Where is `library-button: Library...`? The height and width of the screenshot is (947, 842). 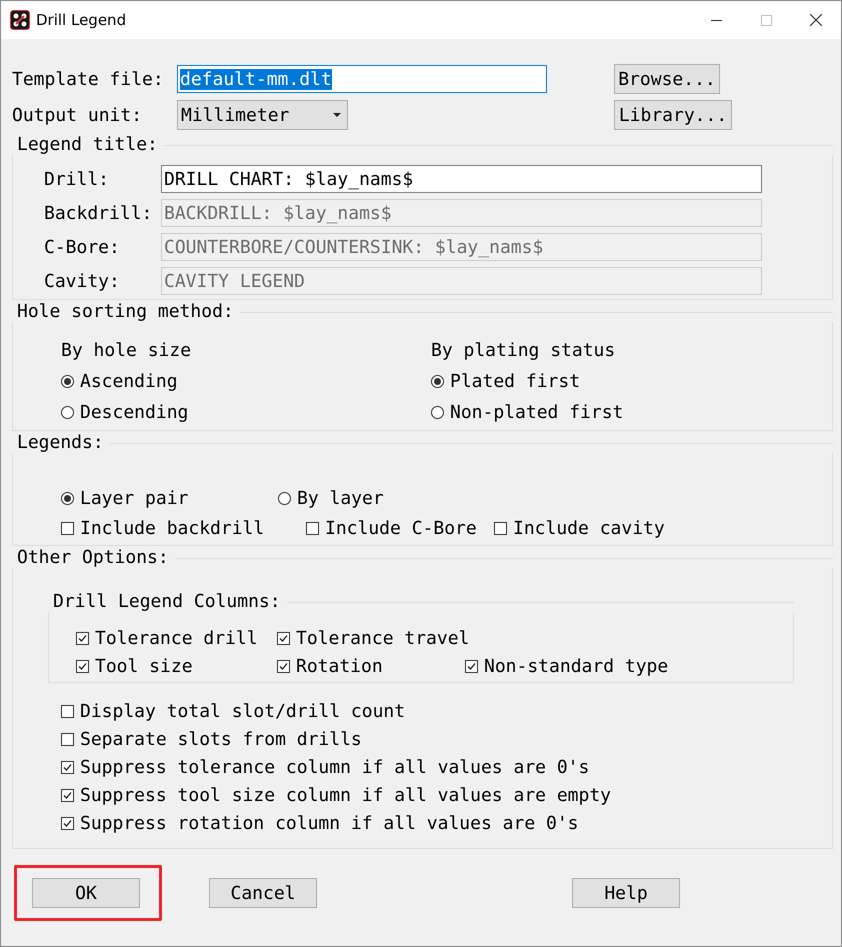
library-button: Library... is located at coordinates (673, 115).